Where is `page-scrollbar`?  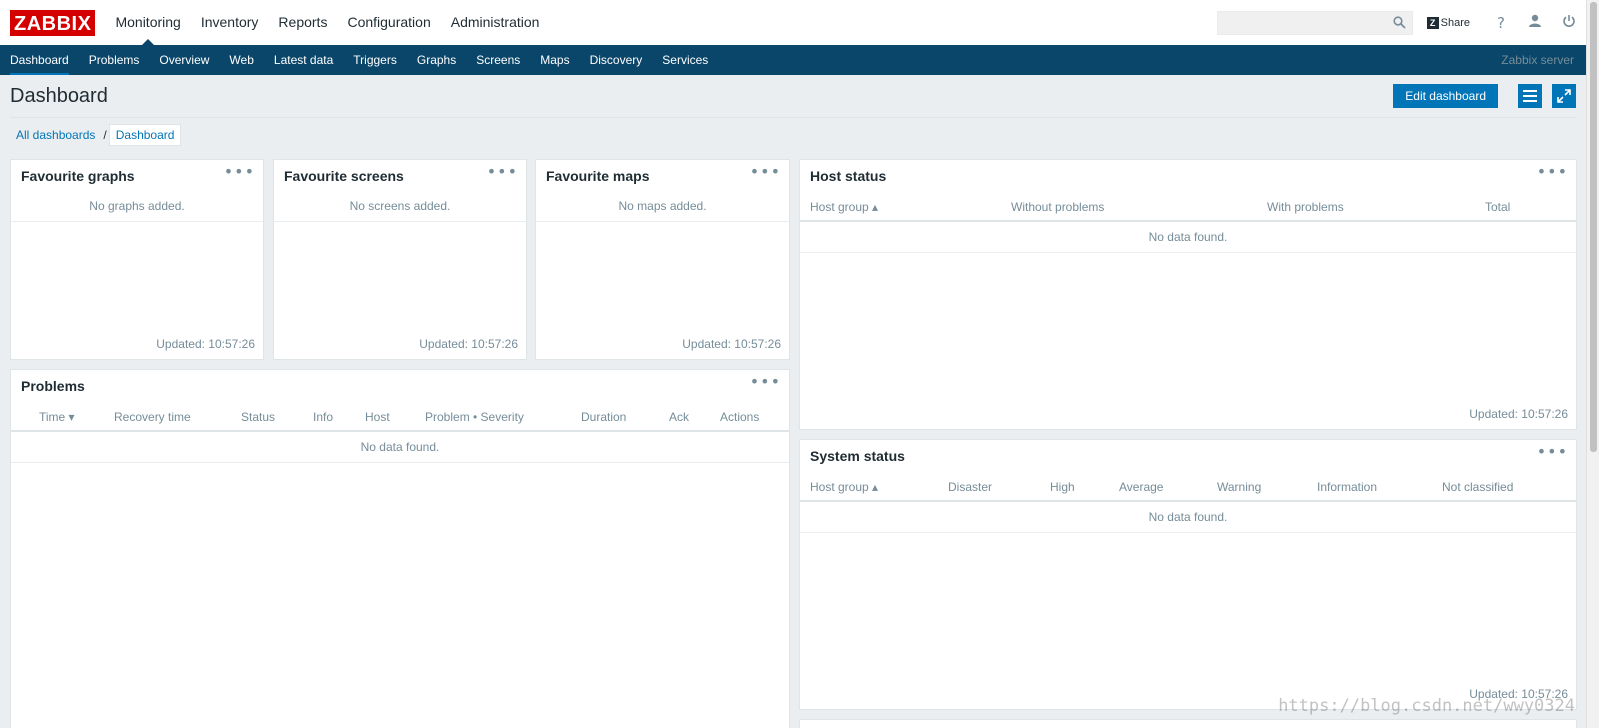
page-scrollbar is located at coordinates (1592, 364).